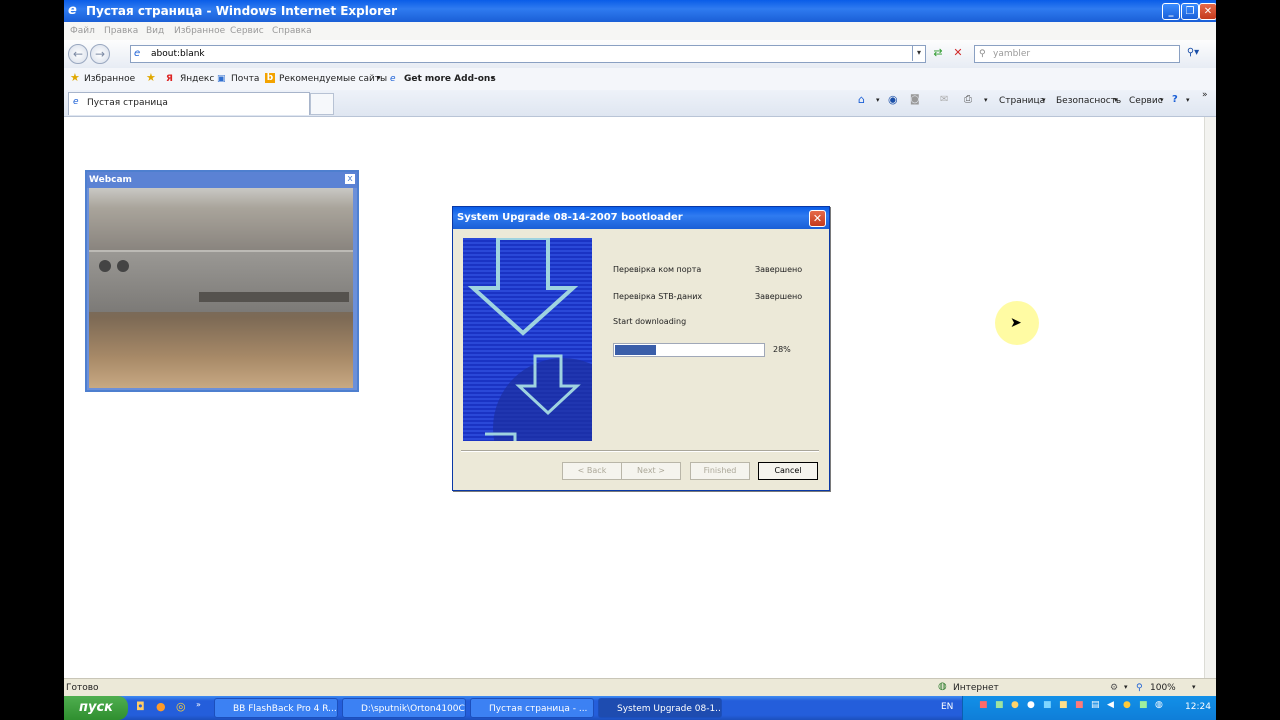 This screenshot has height=720, width=1280. Describe the element at coordinates (100, 54) in the screenshot. I see `forward-button: →` at that location.